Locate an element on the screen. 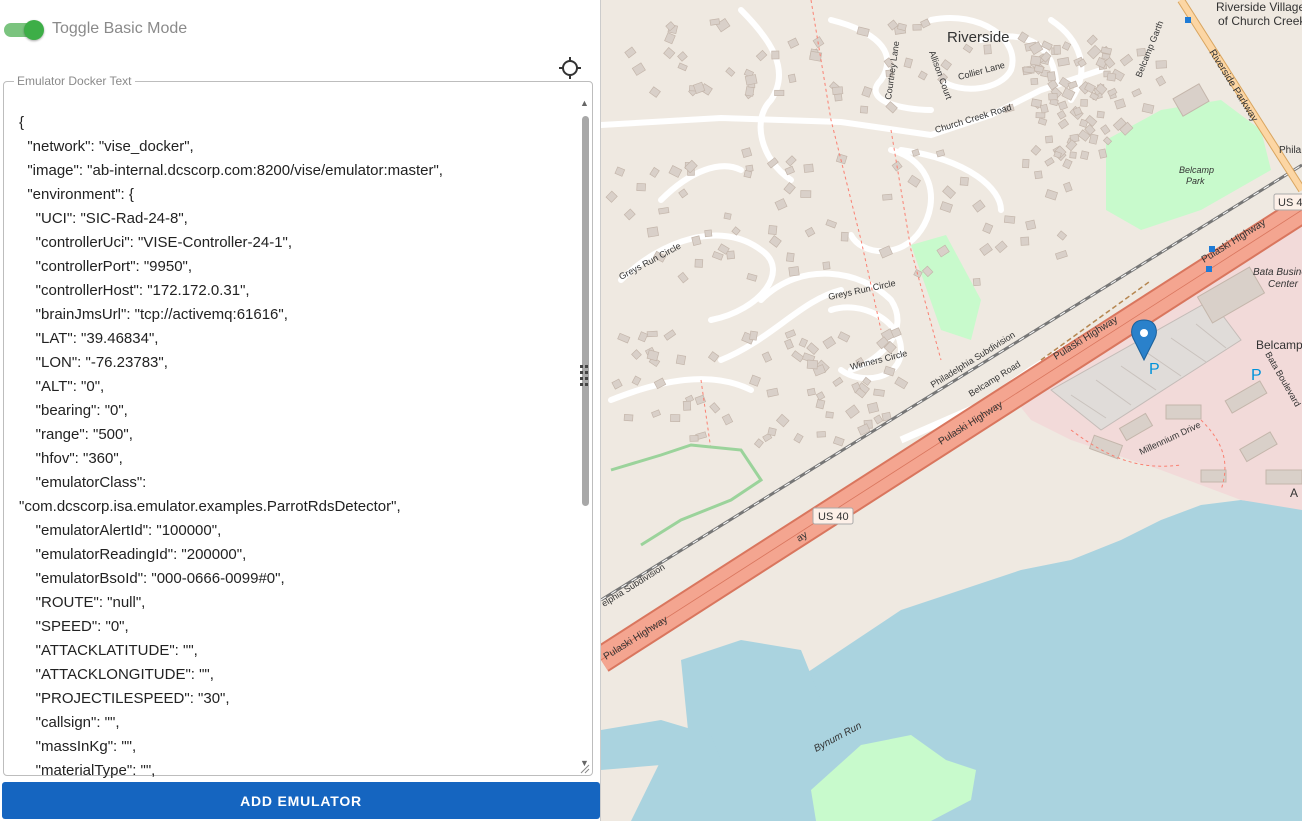  parking-icon: P is located at coordinates (1154, 369).